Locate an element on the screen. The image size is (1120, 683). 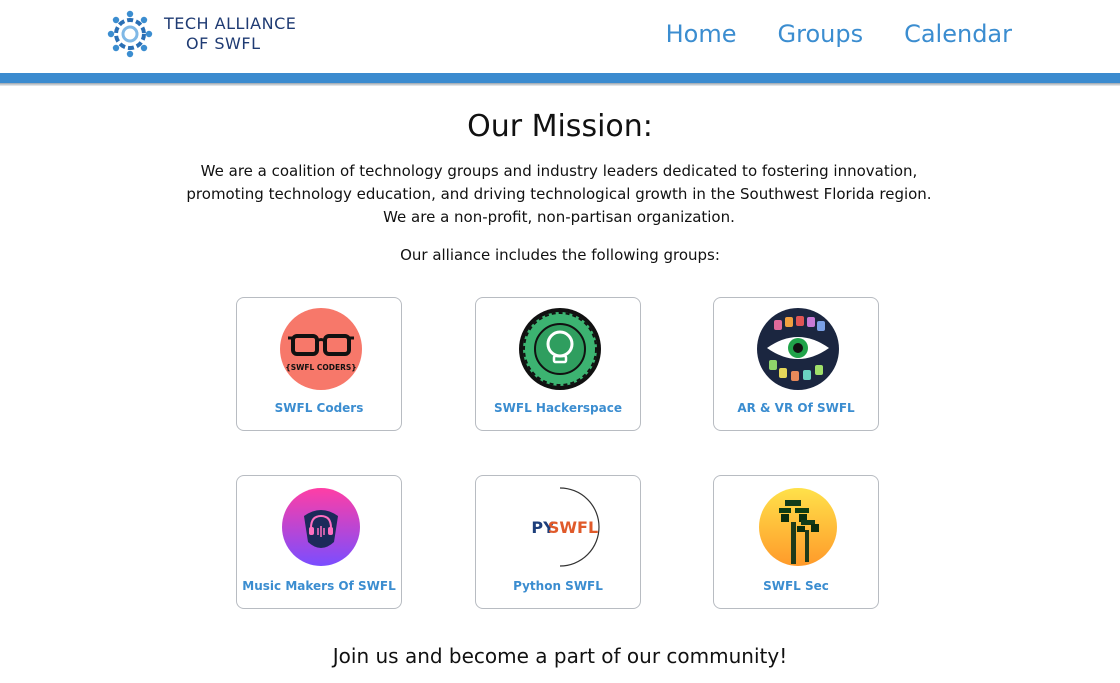
page-title: Our Mission: is located at coordinates (560, 126).